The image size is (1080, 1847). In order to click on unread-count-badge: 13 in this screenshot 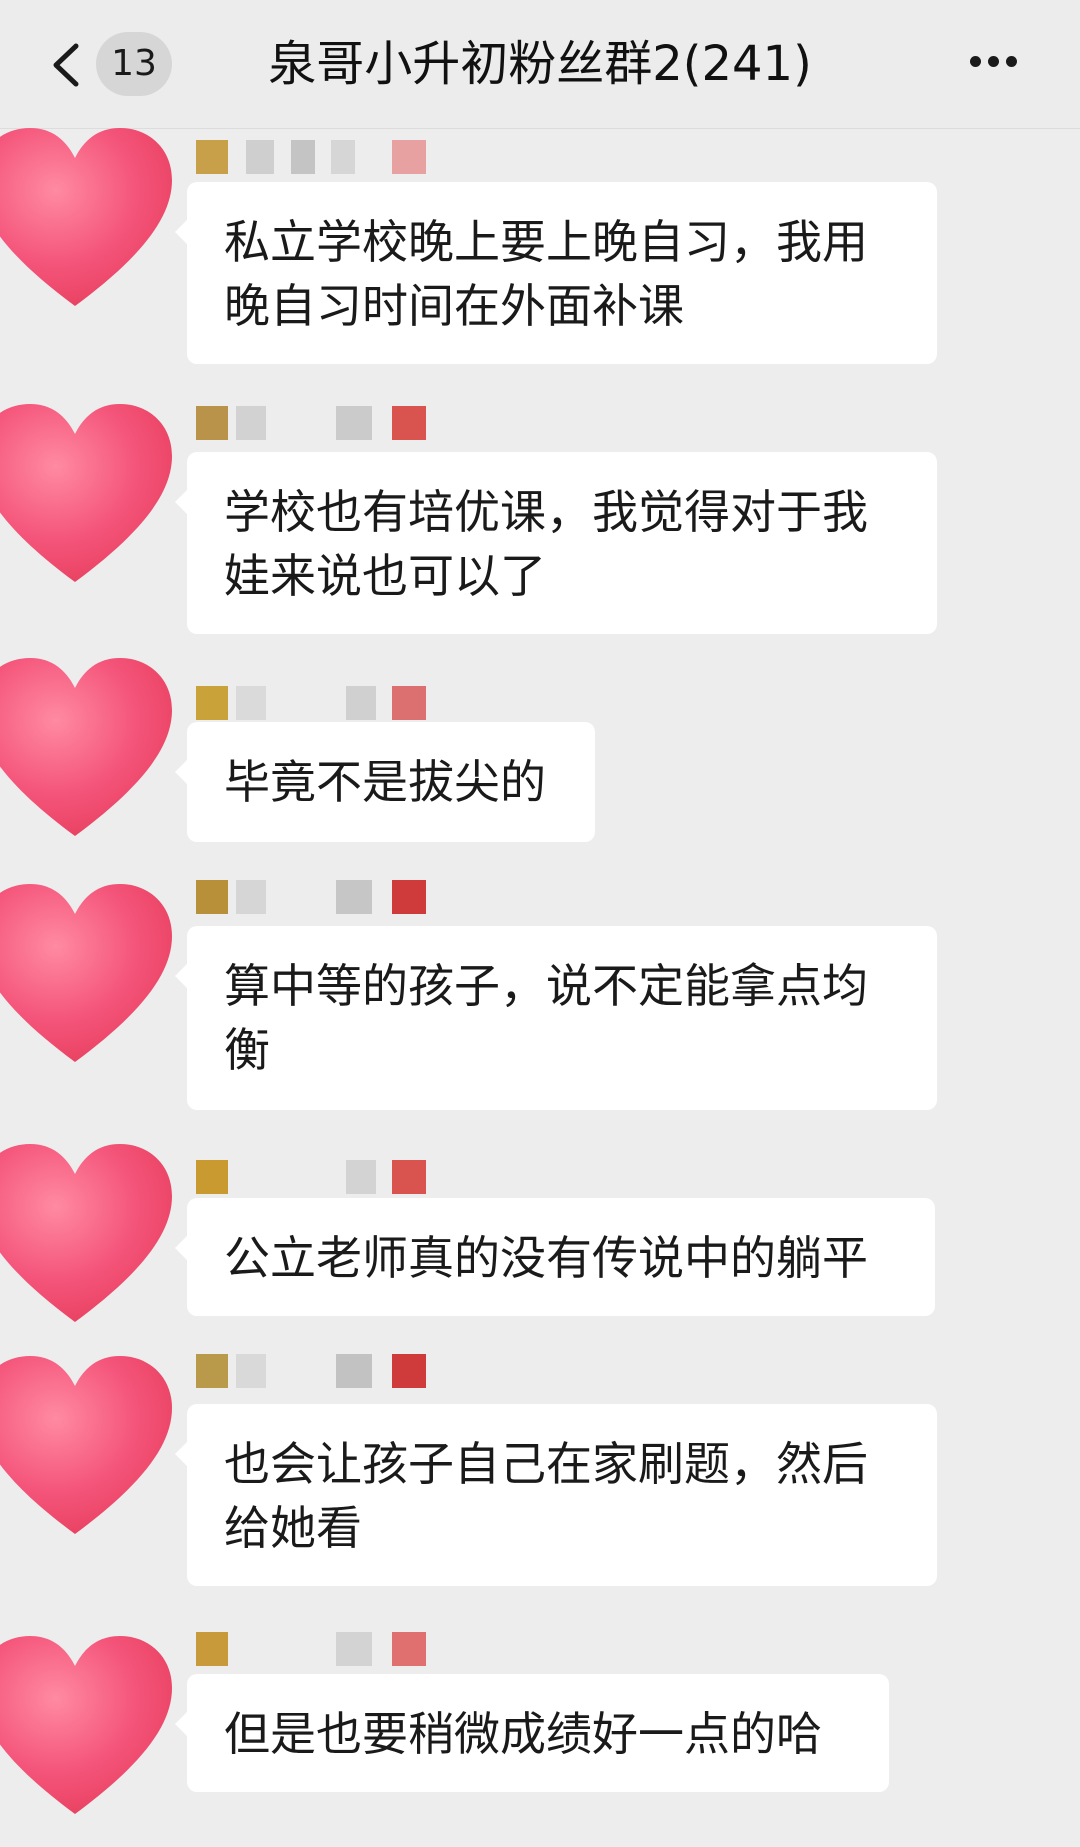, I will do `click(134, 64)`.